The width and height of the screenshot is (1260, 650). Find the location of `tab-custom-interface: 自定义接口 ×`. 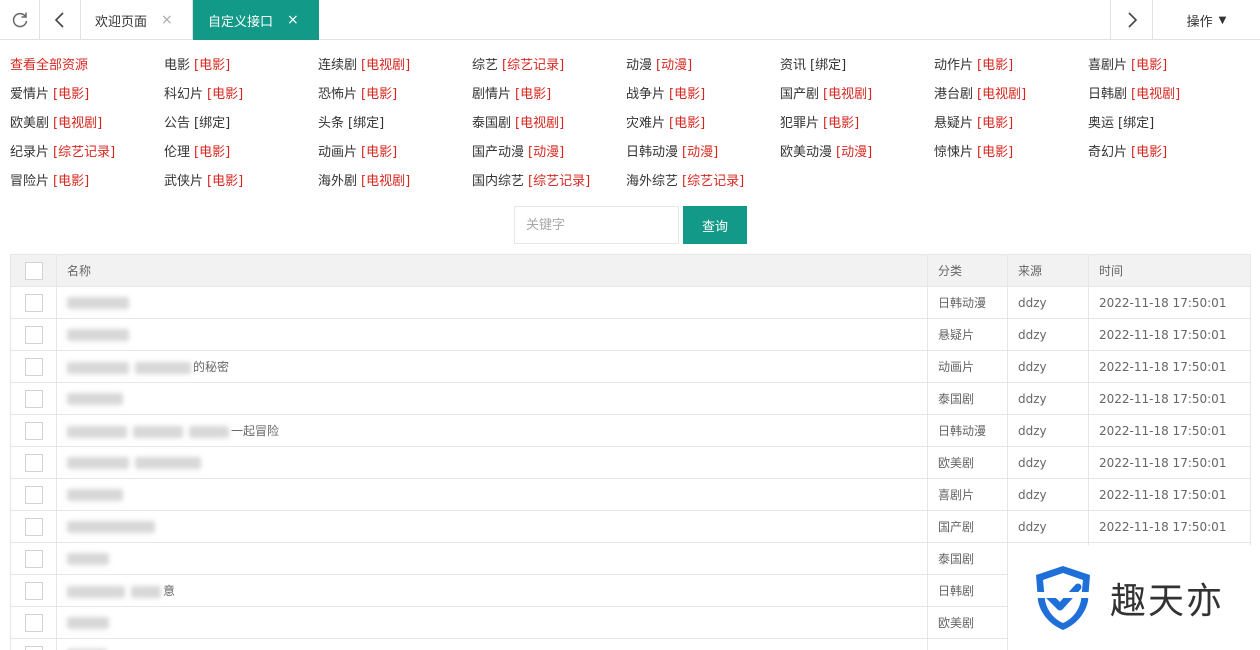

tab-custom-interface: 自定义接口 × is located at coordinates (256, 20).